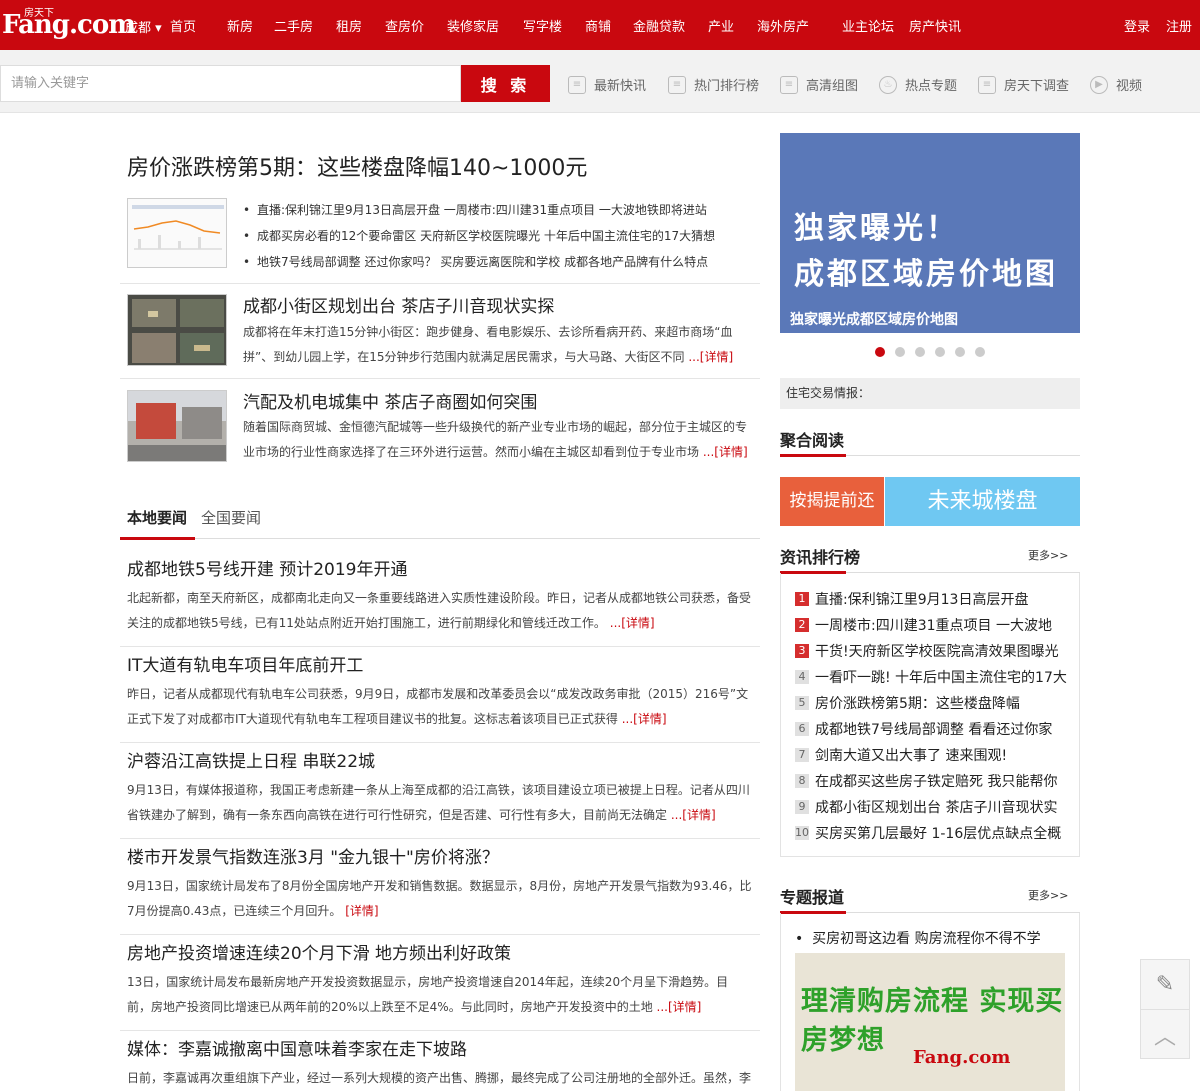  Describe the element at coordinates (930, 1022) in the screenshot. I see `special-image: 理清购房流程 实现买房梦想 Fang.com` at that location.